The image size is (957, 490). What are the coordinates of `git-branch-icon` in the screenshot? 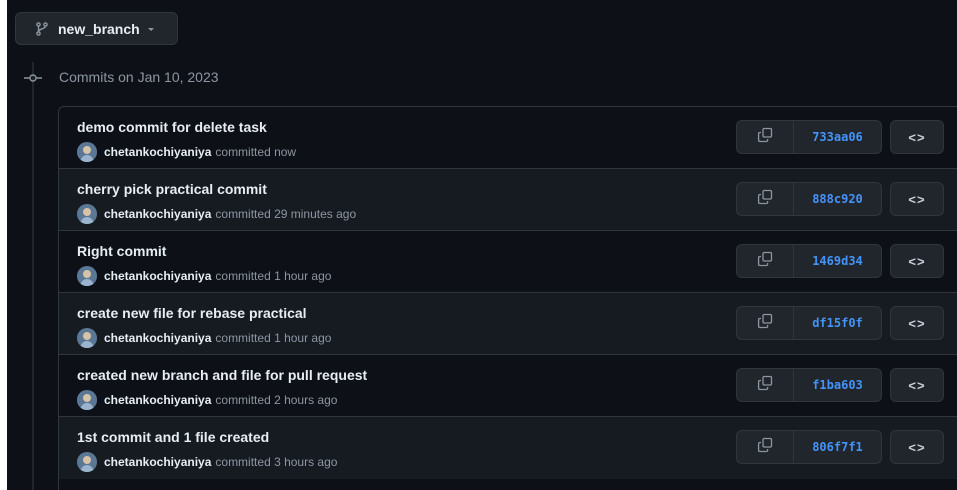 It's located at (42, 29).